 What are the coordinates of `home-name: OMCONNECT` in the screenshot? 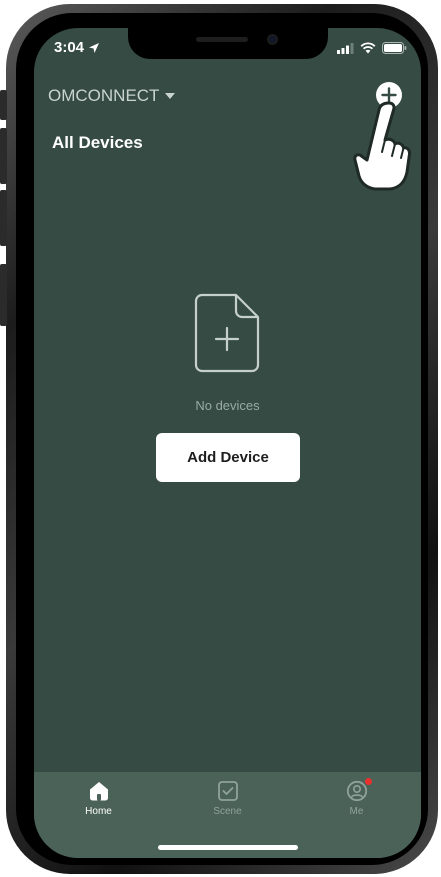 It's located at (104, 95).